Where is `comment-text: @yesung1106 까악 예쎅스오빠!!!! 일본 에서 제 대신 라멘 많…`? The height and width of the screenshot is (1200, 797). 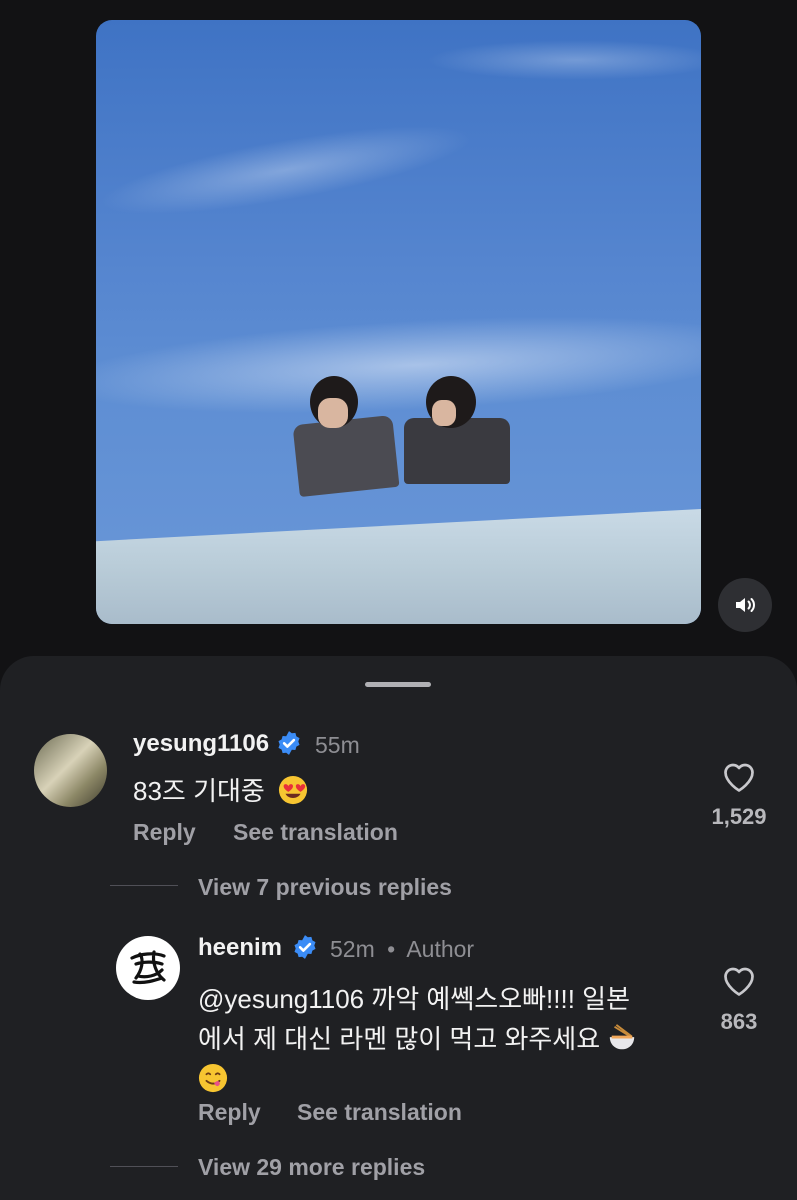
comment-text: @yesung1106 까악 예쎅스오빠!!!! 일본 에서 제 대신 라멘 많… is located at coordinates (417, 1039).